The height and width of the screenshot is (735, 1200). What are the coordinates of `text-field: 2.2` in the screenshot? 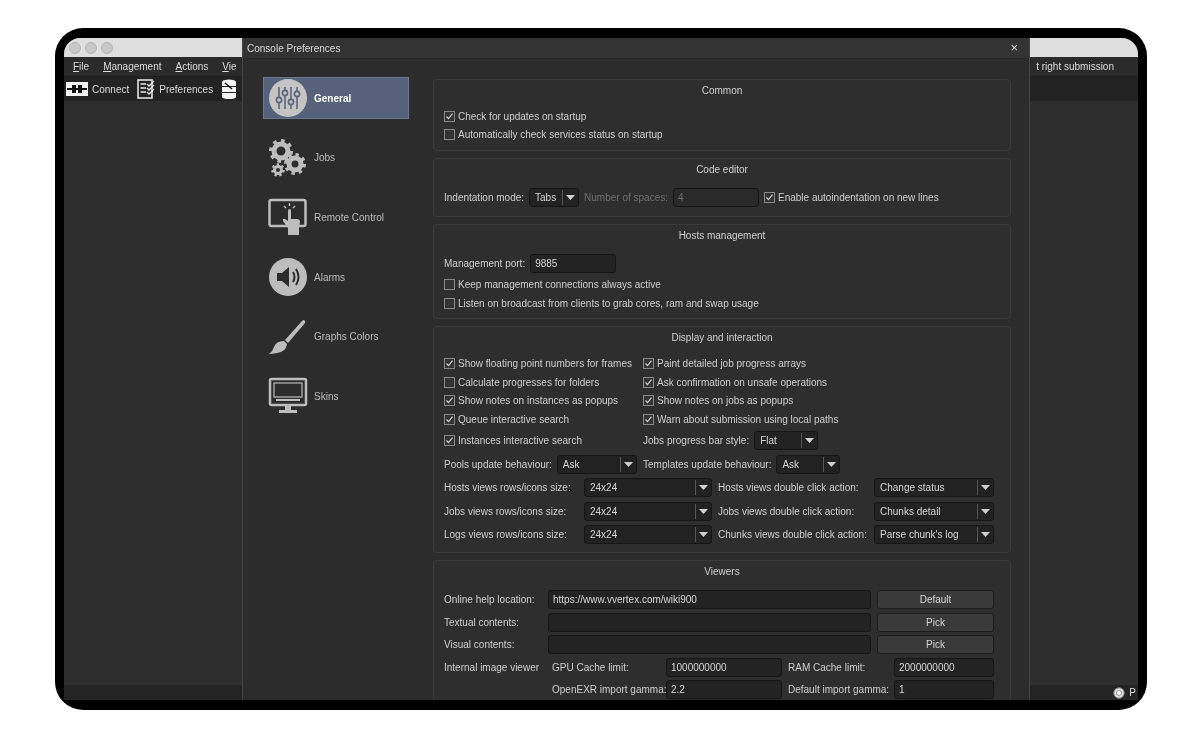 It's located at (724, 689).